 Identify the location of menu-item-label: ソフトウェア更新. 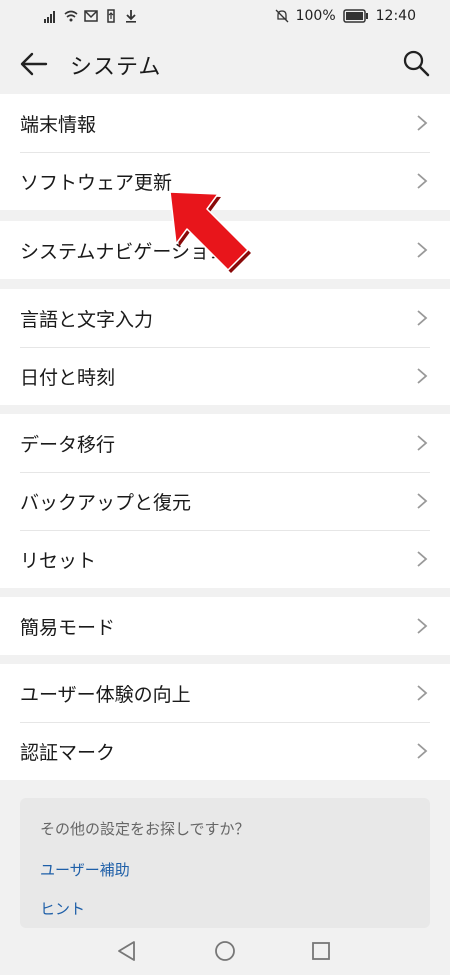
(96, 182).